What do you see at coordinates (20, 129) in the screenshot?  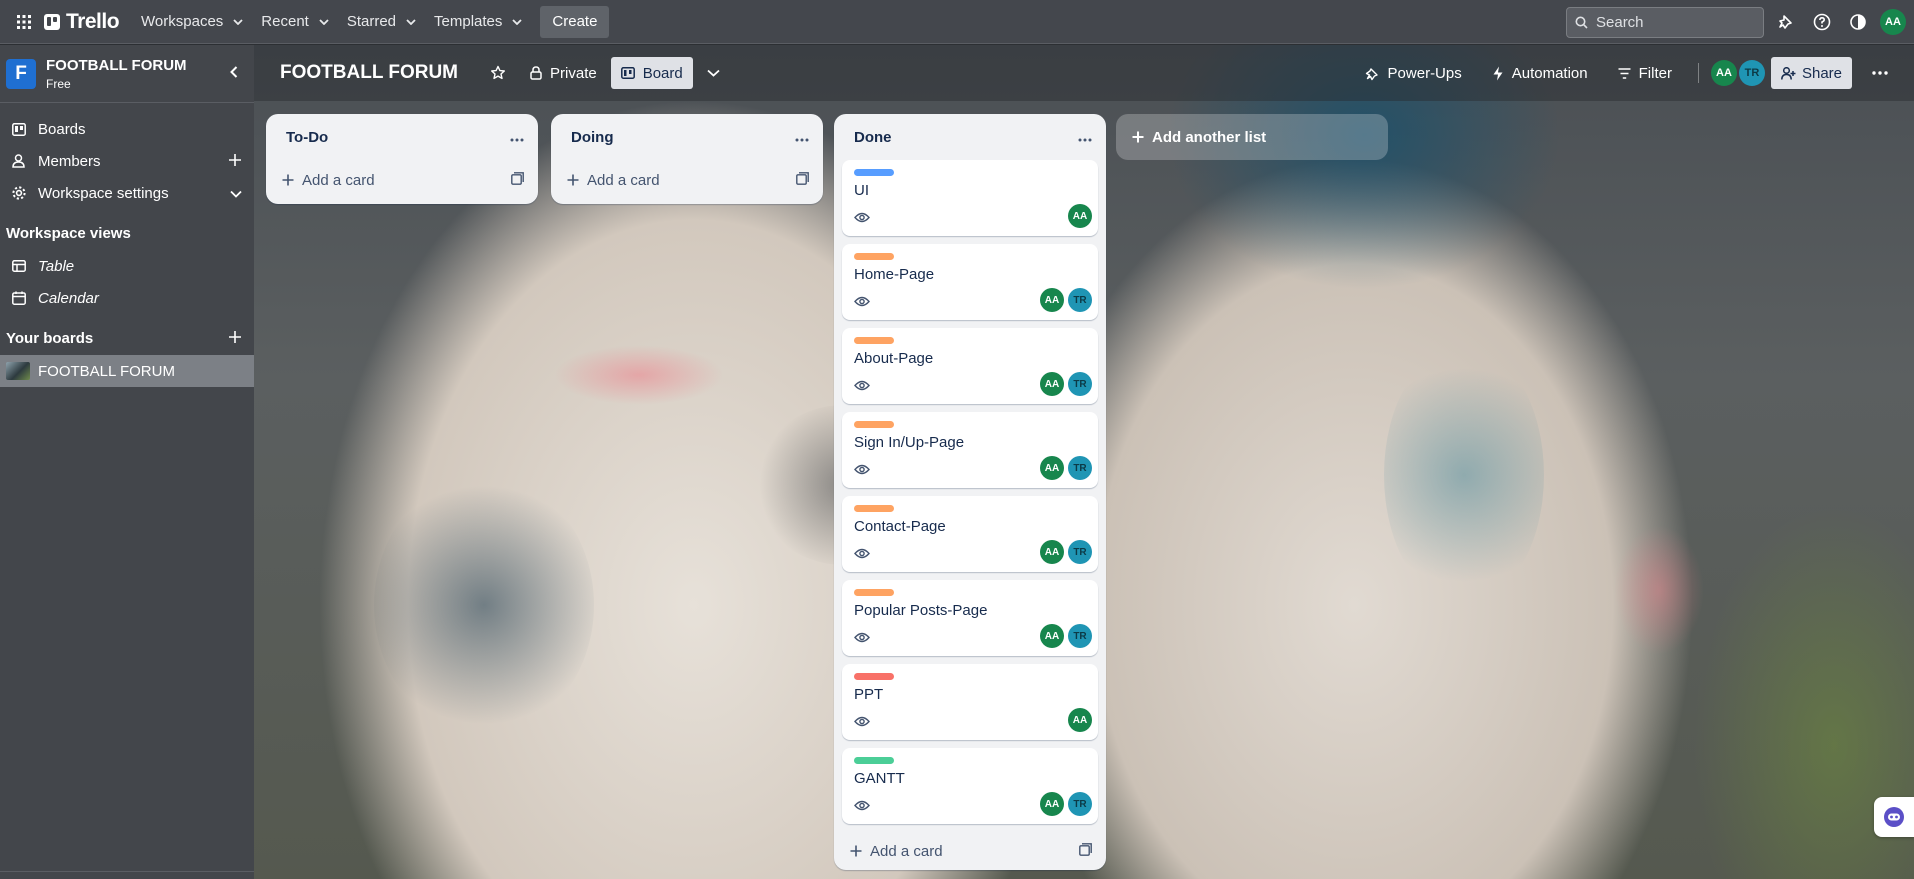 I see `trello-board-icon` at bounding box center [20, 129].